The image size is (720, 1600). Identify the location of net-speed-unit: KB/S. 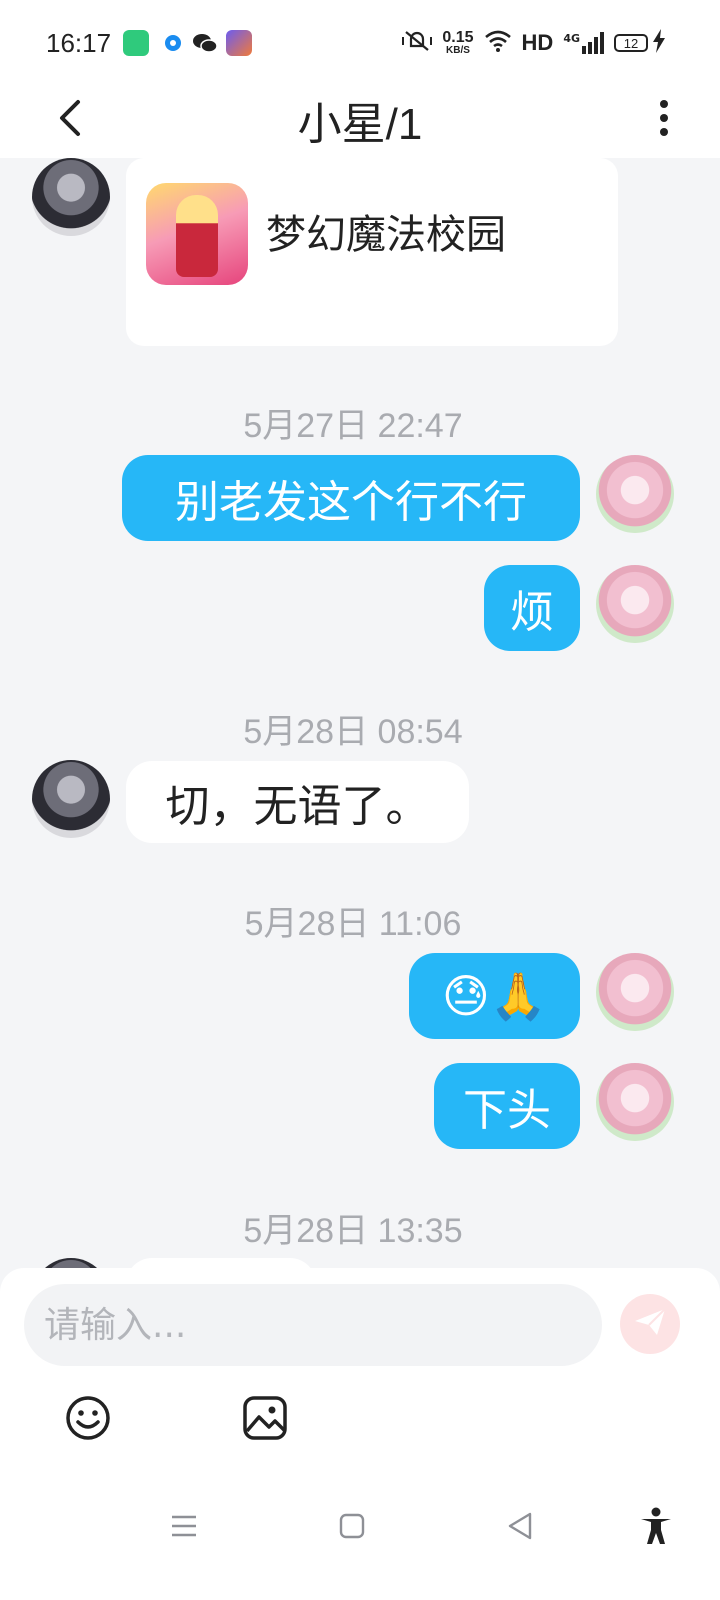
(458, 50).